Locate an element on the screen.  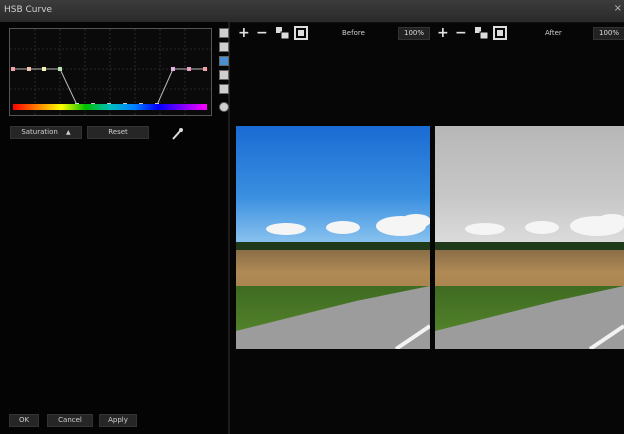
before-zoom-field: 100% is located at coordinates (414, 33).